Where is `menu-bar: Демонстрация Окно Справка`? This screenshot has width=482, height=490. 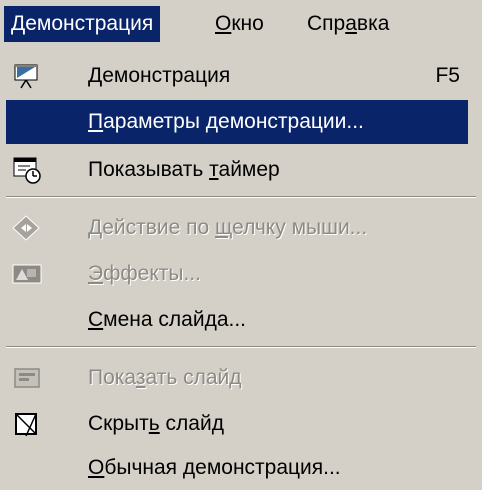
menu-bar: Демонстрация Окно Справка is located at coordinates (241, 24).